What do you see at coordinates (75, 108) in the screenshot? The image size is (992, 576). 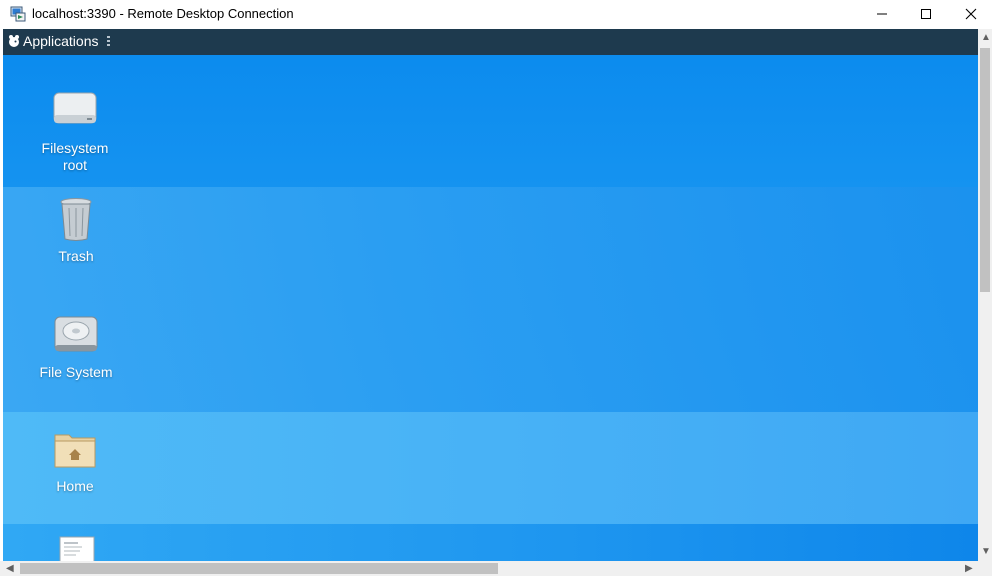 I see `drive-icon` at bounding box center [75, 108].